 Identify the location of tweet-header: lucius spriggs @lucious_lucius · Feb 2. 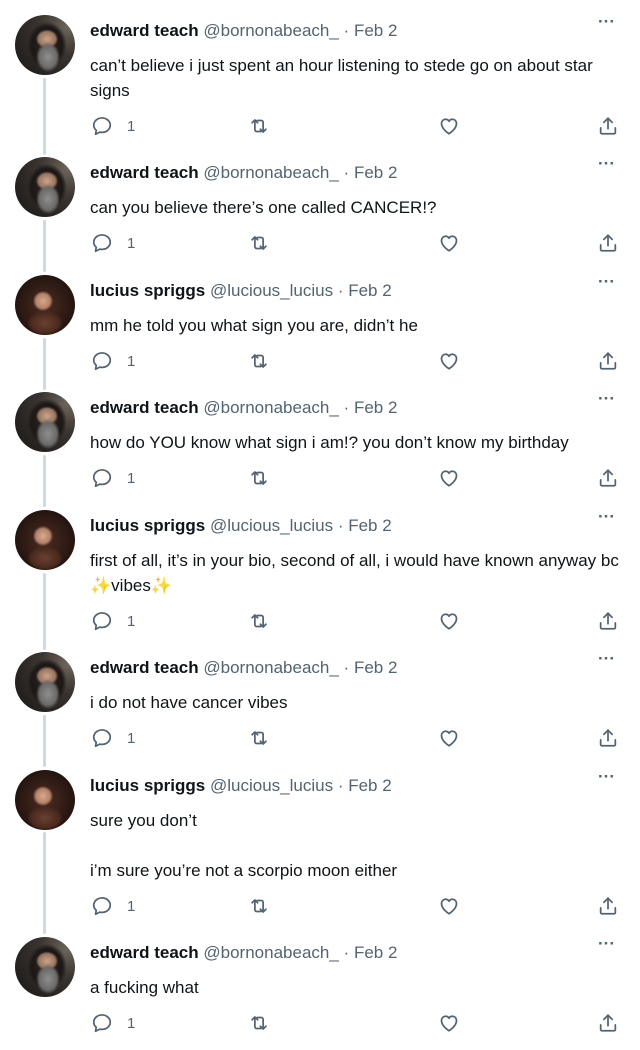
(241, 291).